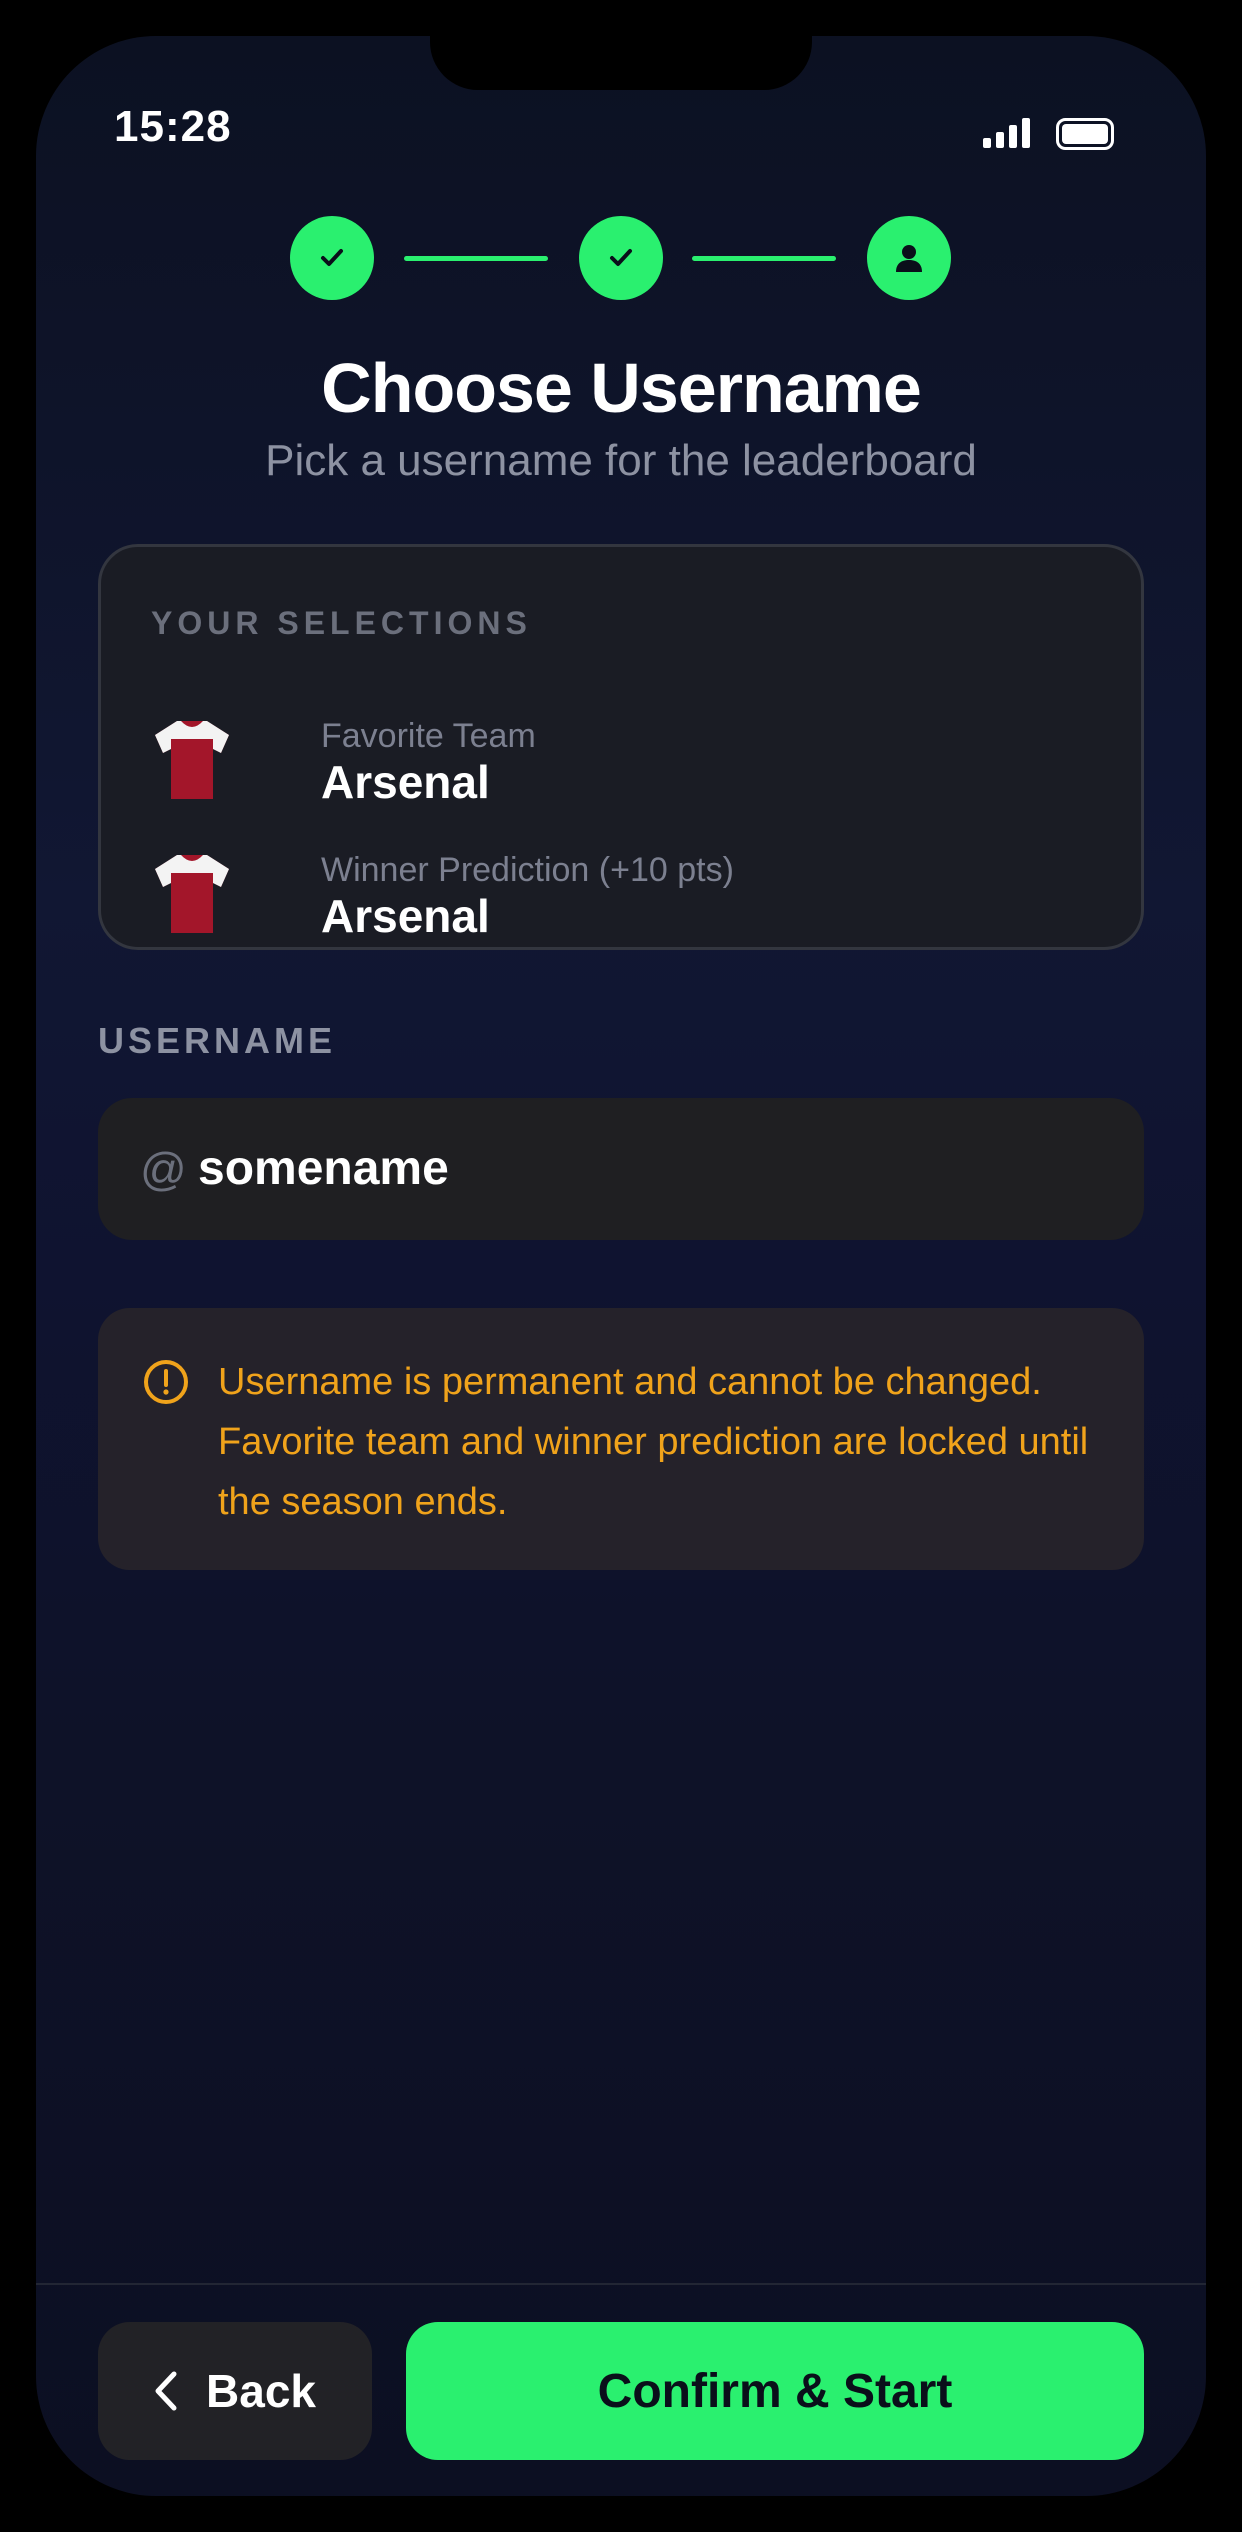 Image resolution: width=1242 pixels, height=2532 pixels. Describe the element at coordinates (217, 1040) in the screenshot. I see `username-label: USERNAME` at that location.